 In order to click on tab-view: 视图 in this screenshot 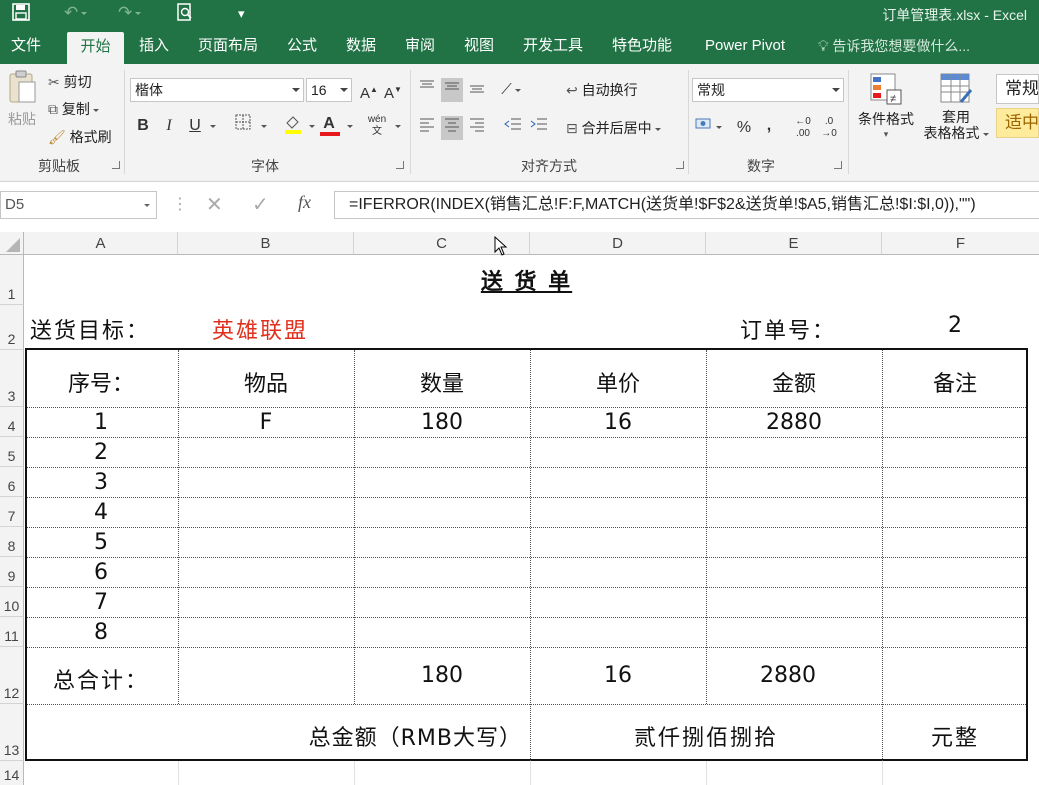, I will do `click(479, 46)`.